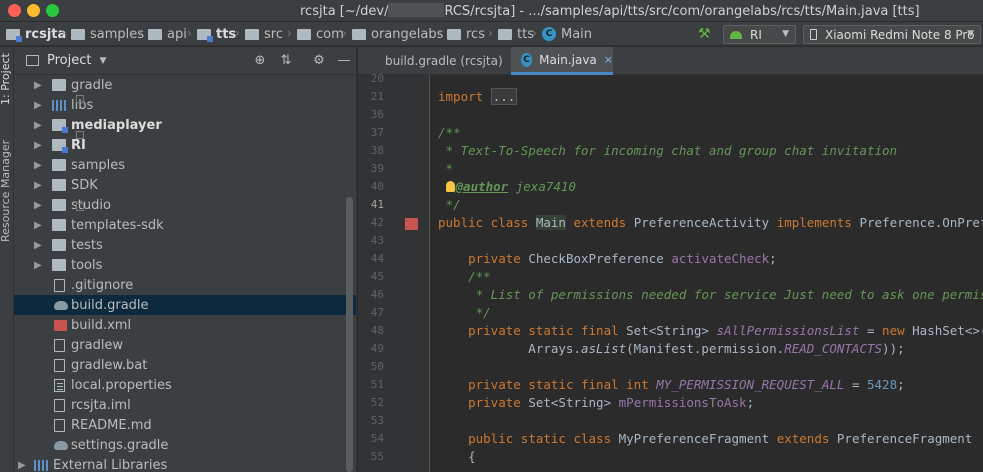  Describe the element at coordinates (107, 34) in the screenshot. I see `breadcrumb-samples: samples` at that location.